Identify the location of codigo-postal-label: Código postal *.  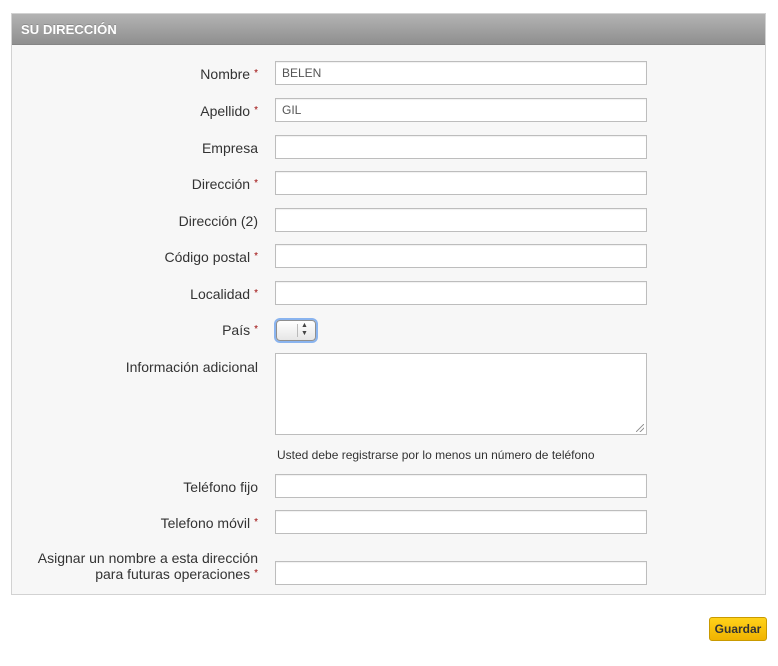
(211, 257).